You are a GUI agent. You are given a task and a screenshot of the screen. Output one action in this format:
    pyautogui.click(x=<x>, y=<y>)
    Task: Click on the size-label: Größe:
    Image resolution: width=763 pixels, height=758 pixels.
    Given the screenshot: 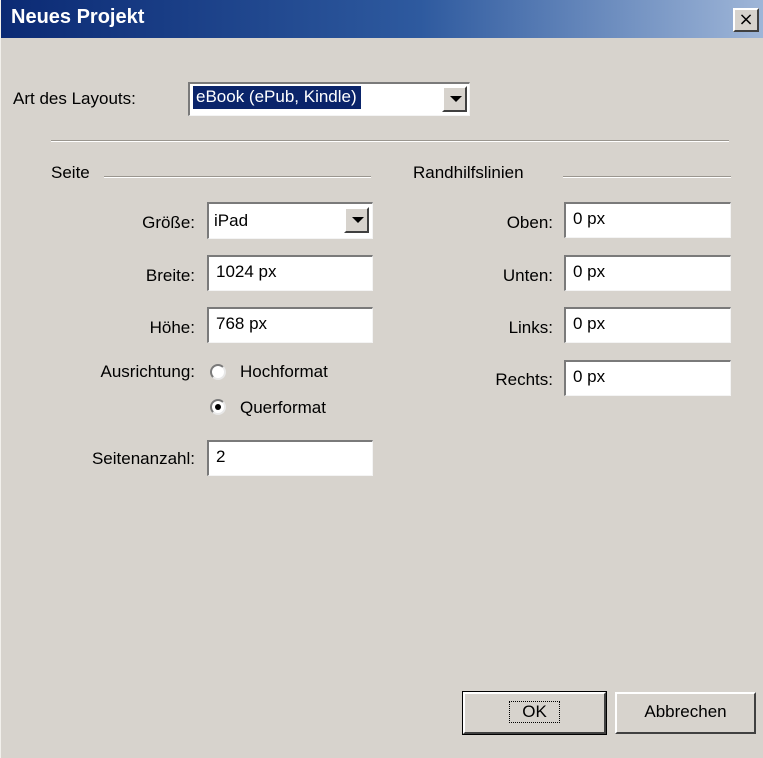 What is the action you would take?
    pyautogui.click(x=168, y=222)
    